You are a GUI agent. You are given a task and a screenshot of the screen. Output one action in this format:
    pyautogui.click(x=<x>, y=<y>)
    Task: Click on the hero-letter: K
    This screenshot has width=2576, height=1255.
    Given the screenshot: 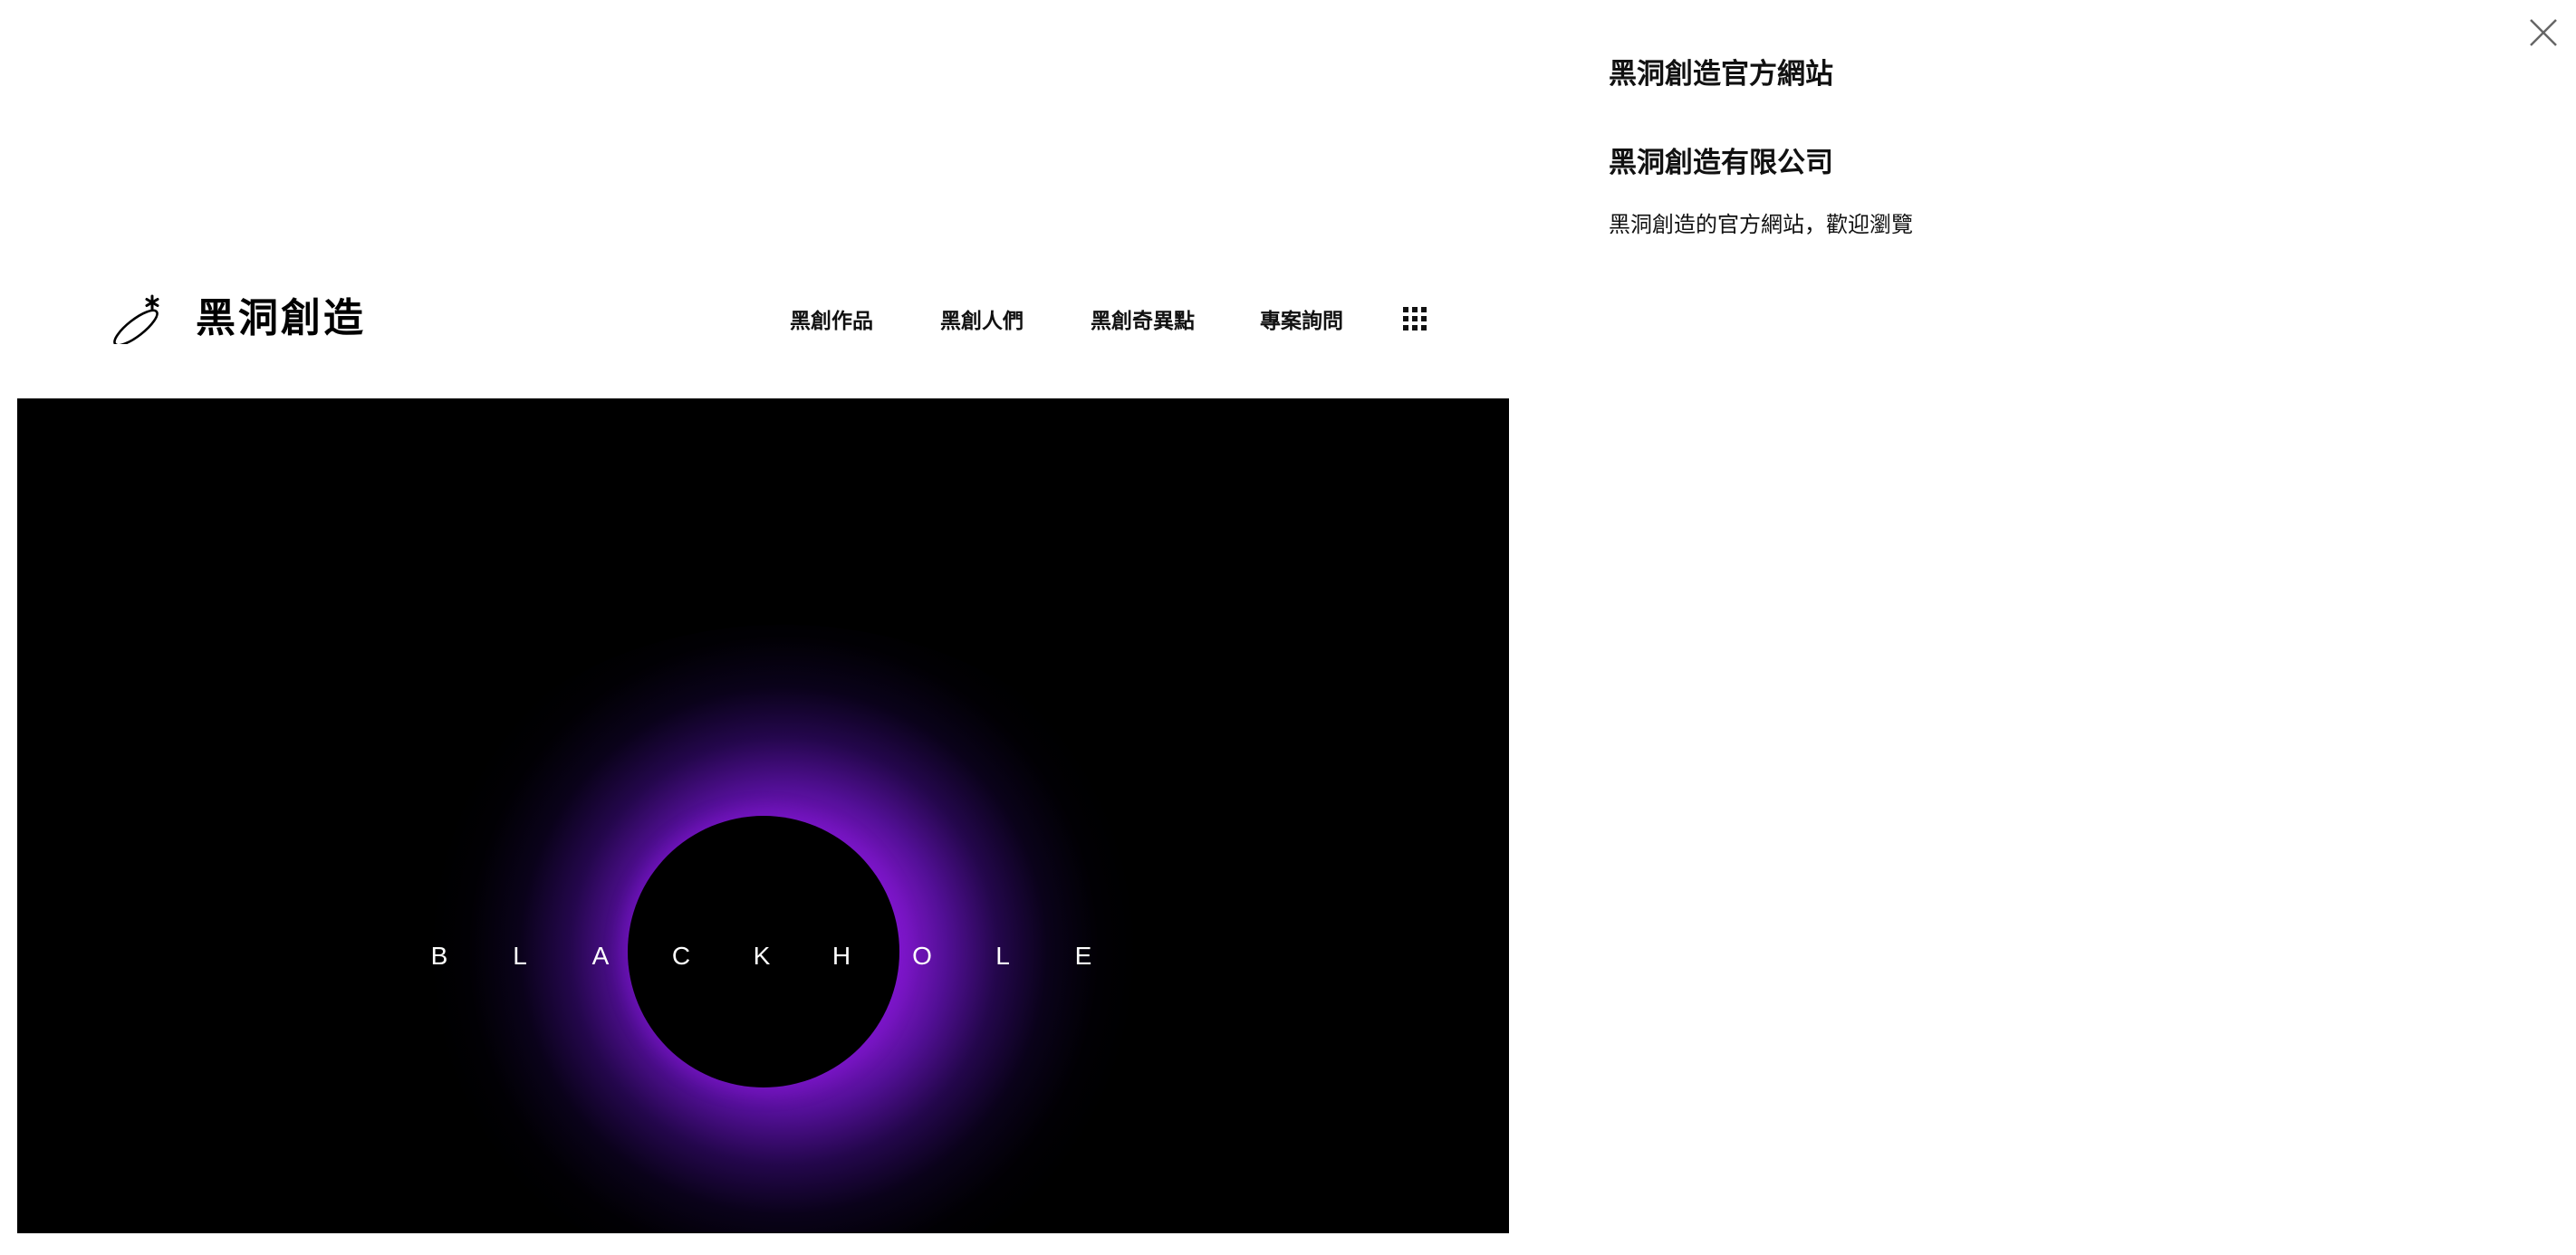 What is the action you would take?
    pyautogui.click(x=762, y=956)
    